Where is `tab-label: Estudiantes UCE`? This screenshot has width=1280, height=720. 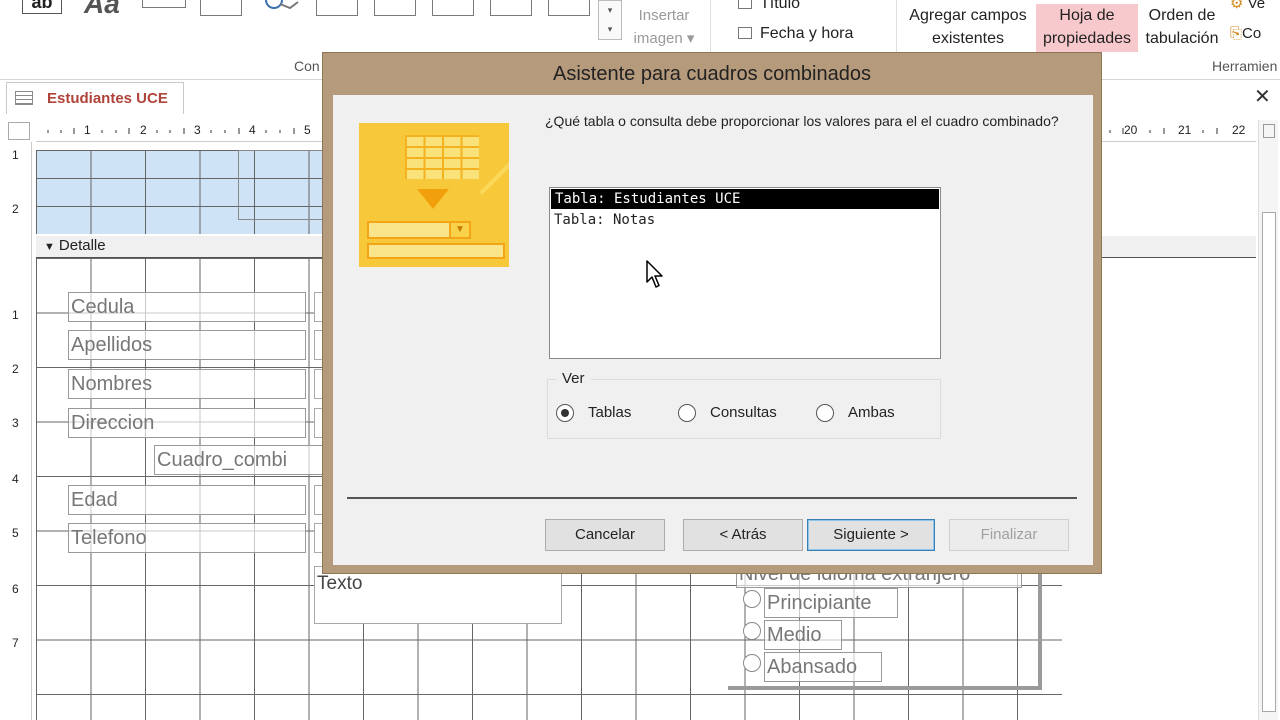 tab-label: Estudiantes UCE is located at coordinates (107, 98).